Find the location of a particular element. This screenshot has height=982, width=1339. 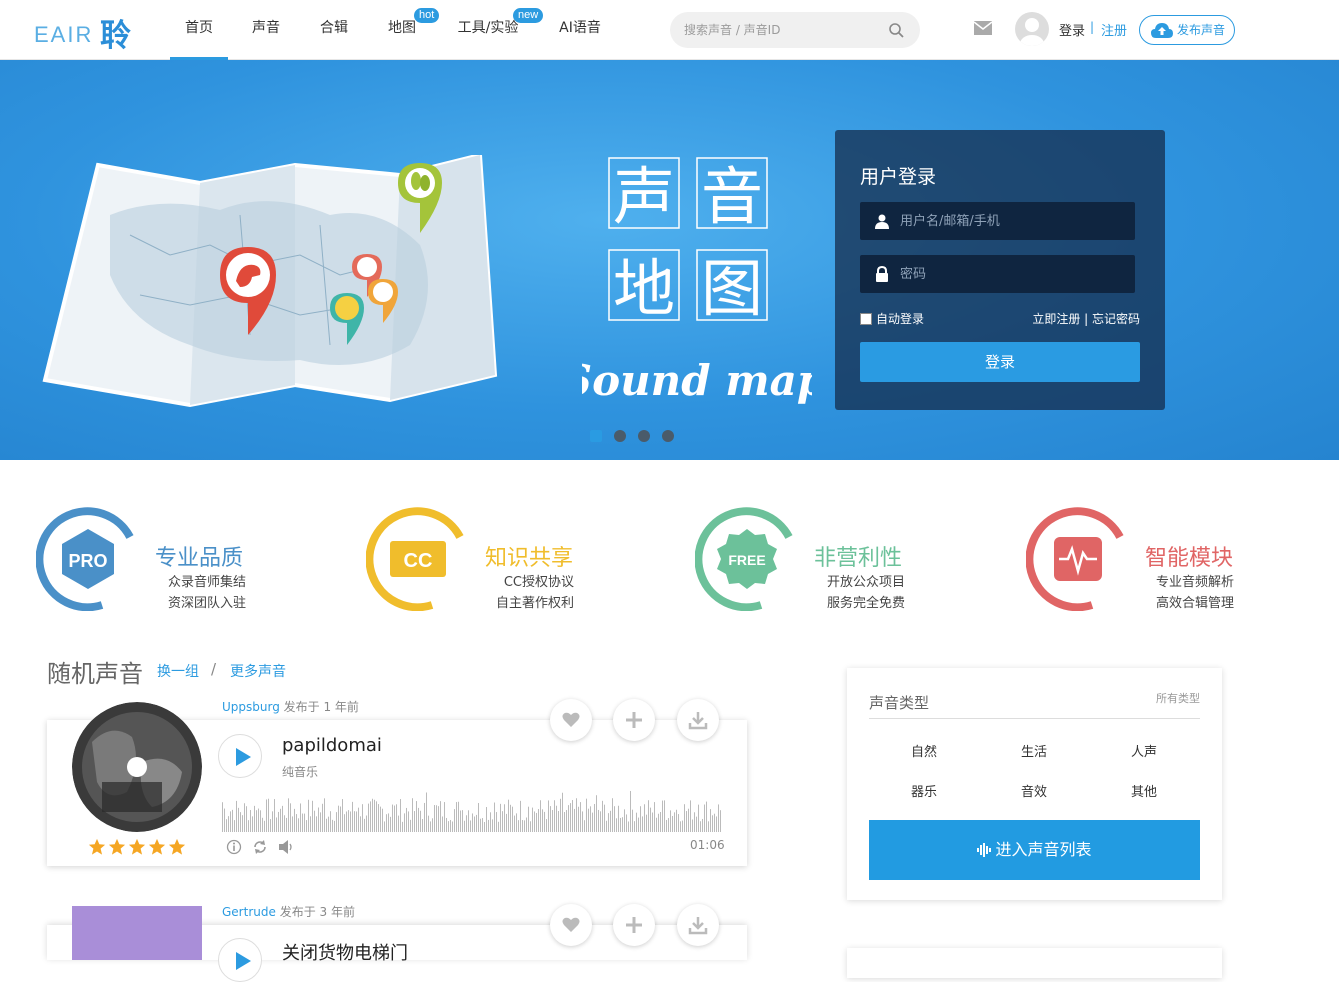

nav-label: 声音 is located at coordinates (266, 28).